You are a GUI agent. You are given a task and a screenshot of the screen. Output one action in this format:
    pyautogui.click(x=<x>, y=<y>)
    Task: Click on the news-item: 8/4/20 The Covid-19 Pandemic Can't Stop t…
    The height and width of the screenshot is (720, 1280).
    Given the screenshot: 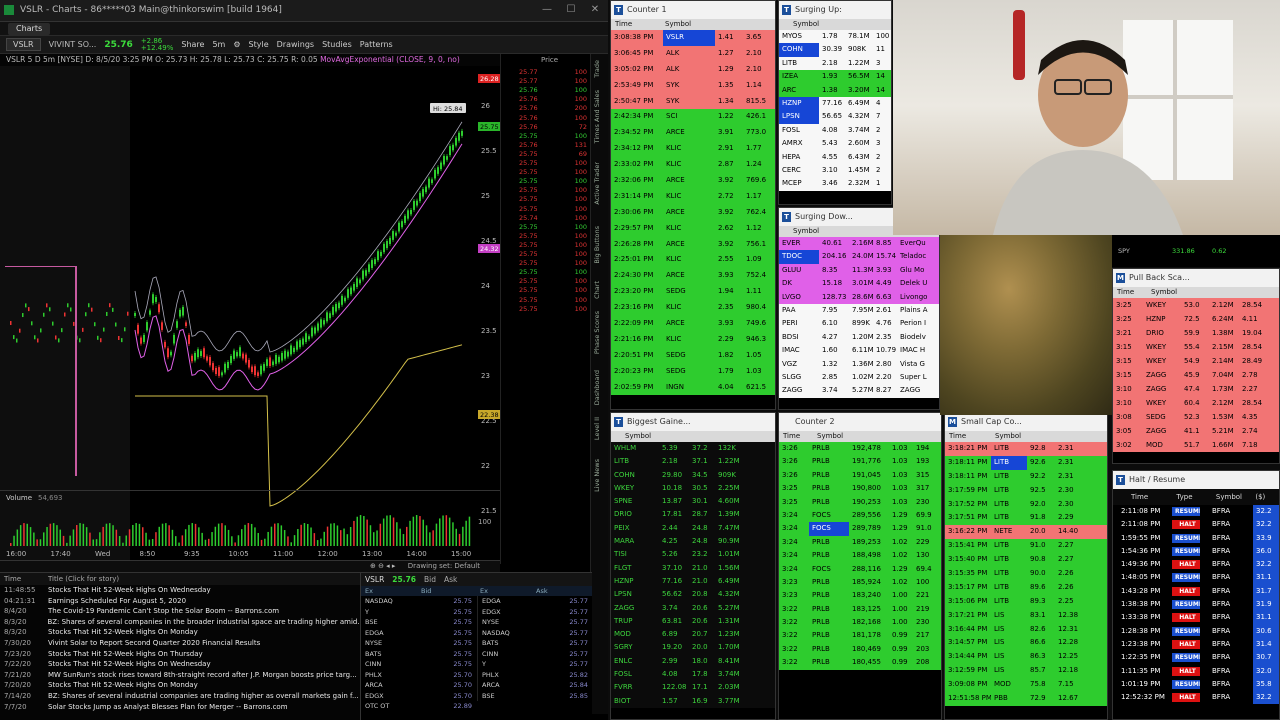 What is the action you would take?
    pyautogui.click(x=180, y=611)
    